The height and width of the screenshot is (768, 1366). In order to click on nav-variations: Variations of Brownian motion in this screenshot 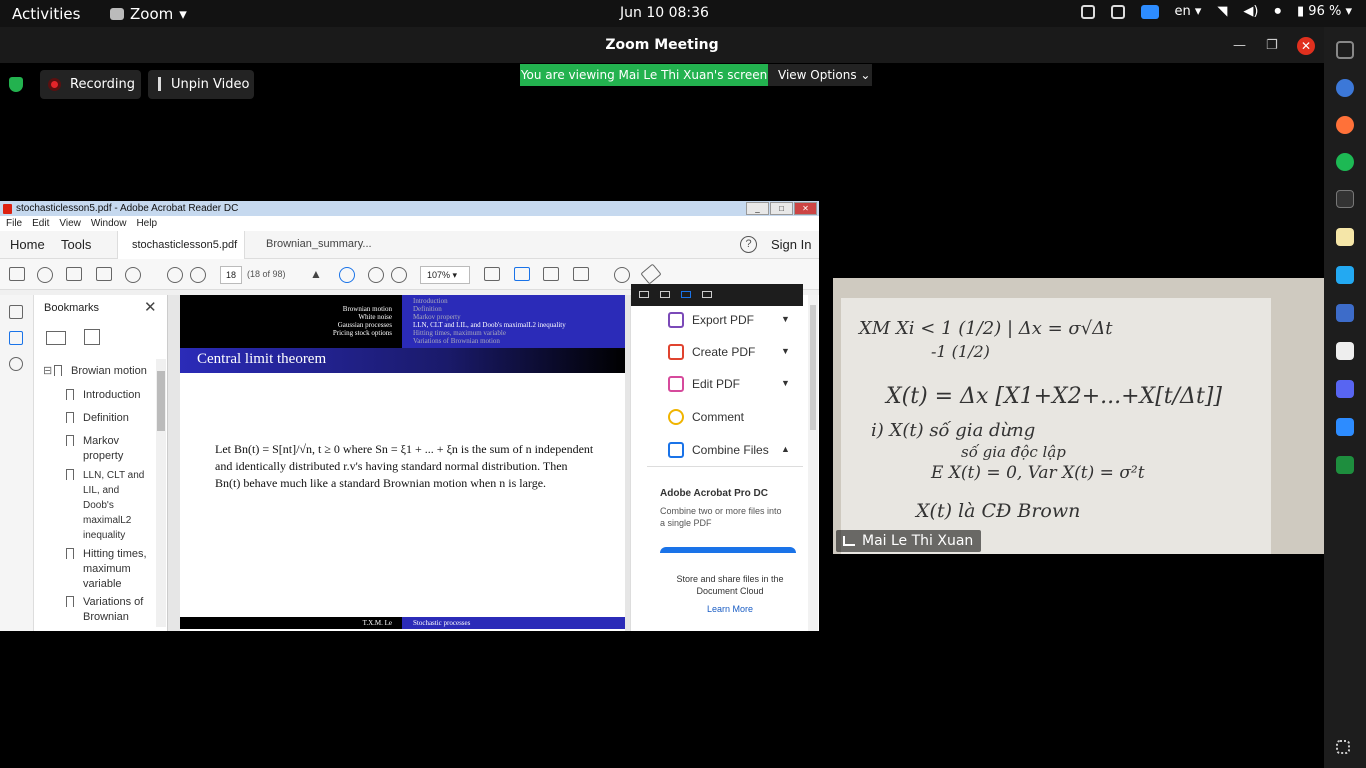, I will do `click(456, 341)`.